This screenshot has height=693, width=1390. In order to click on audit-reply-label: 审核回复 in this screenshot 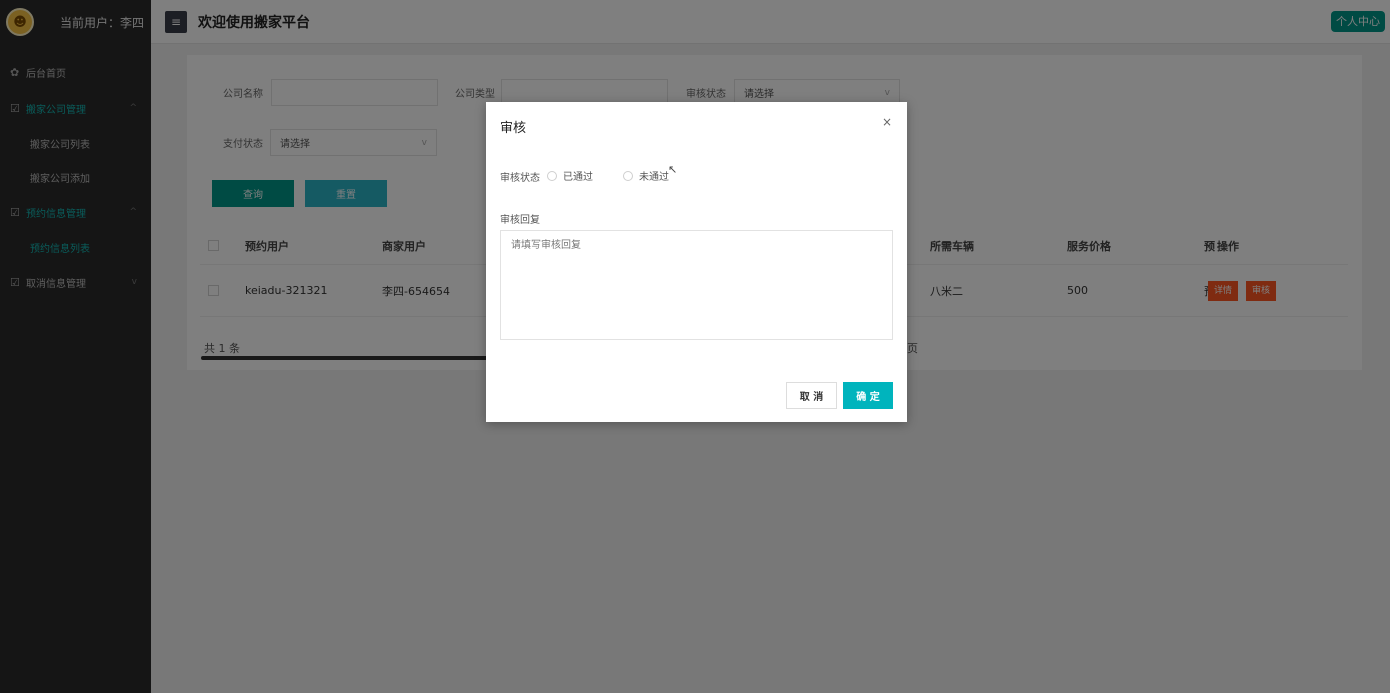, I will do `click(520, 220)`.